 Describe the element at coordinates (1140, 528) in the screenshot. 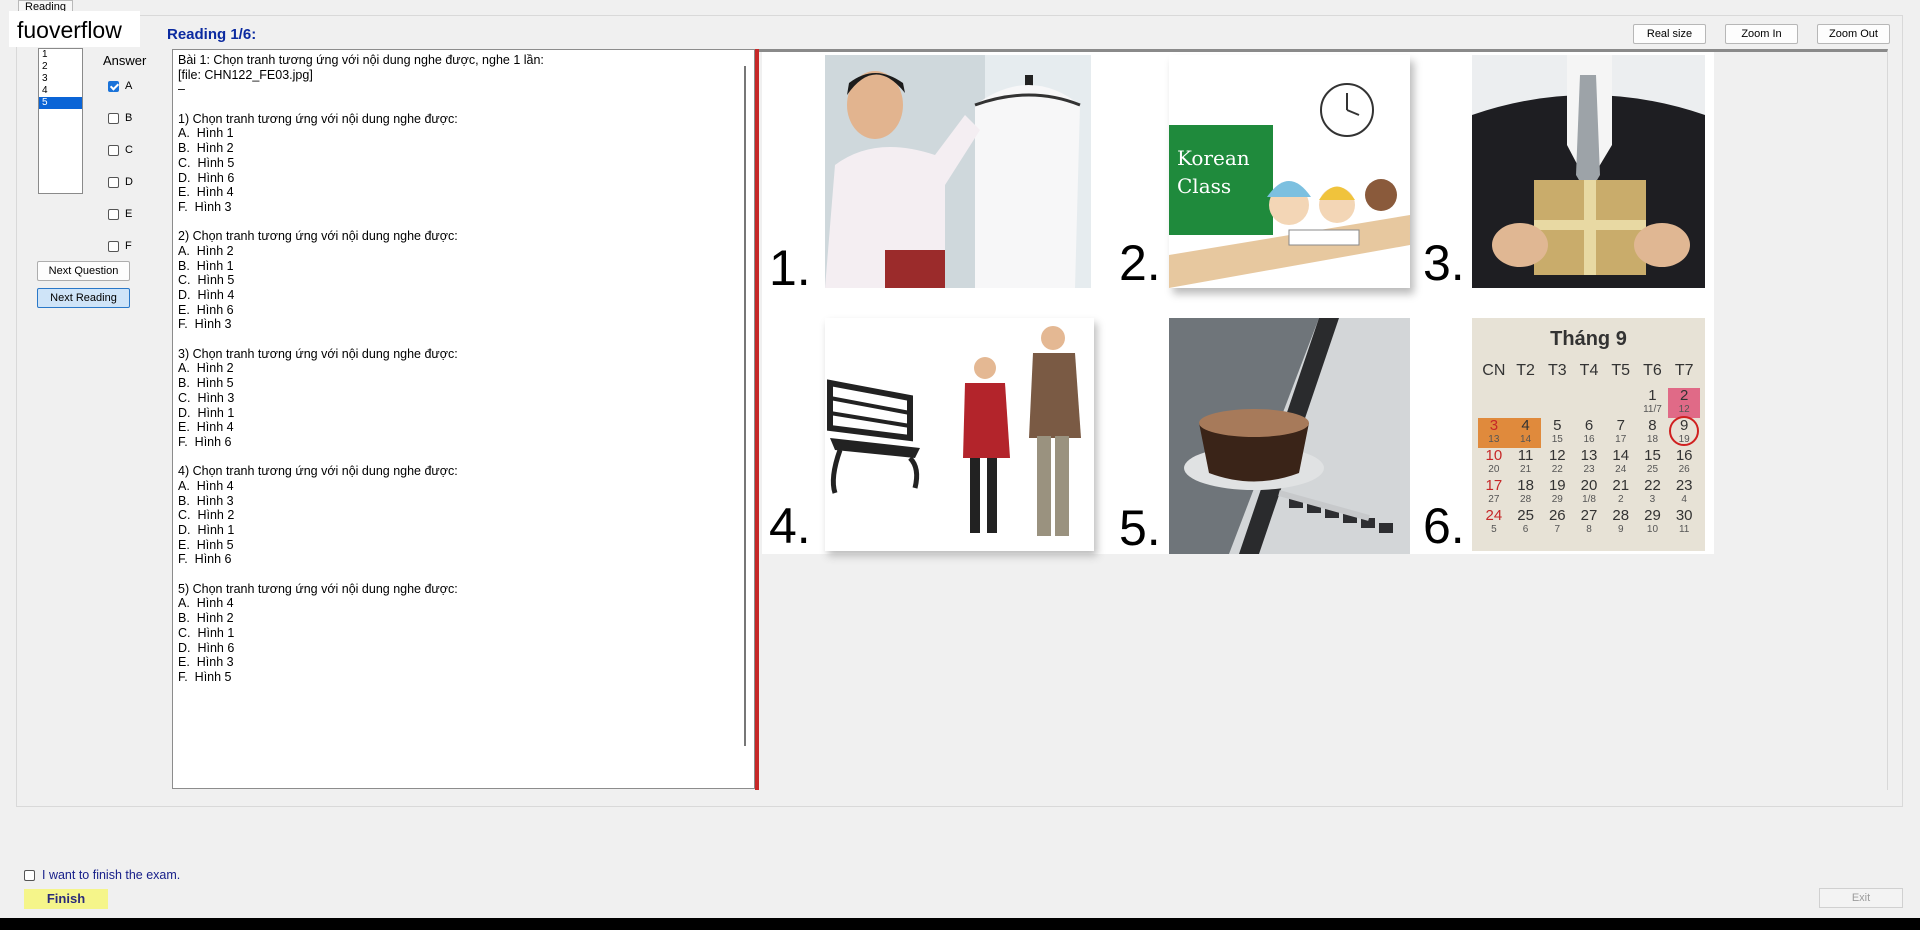

I see `picture-number-5: 5.` at that location.